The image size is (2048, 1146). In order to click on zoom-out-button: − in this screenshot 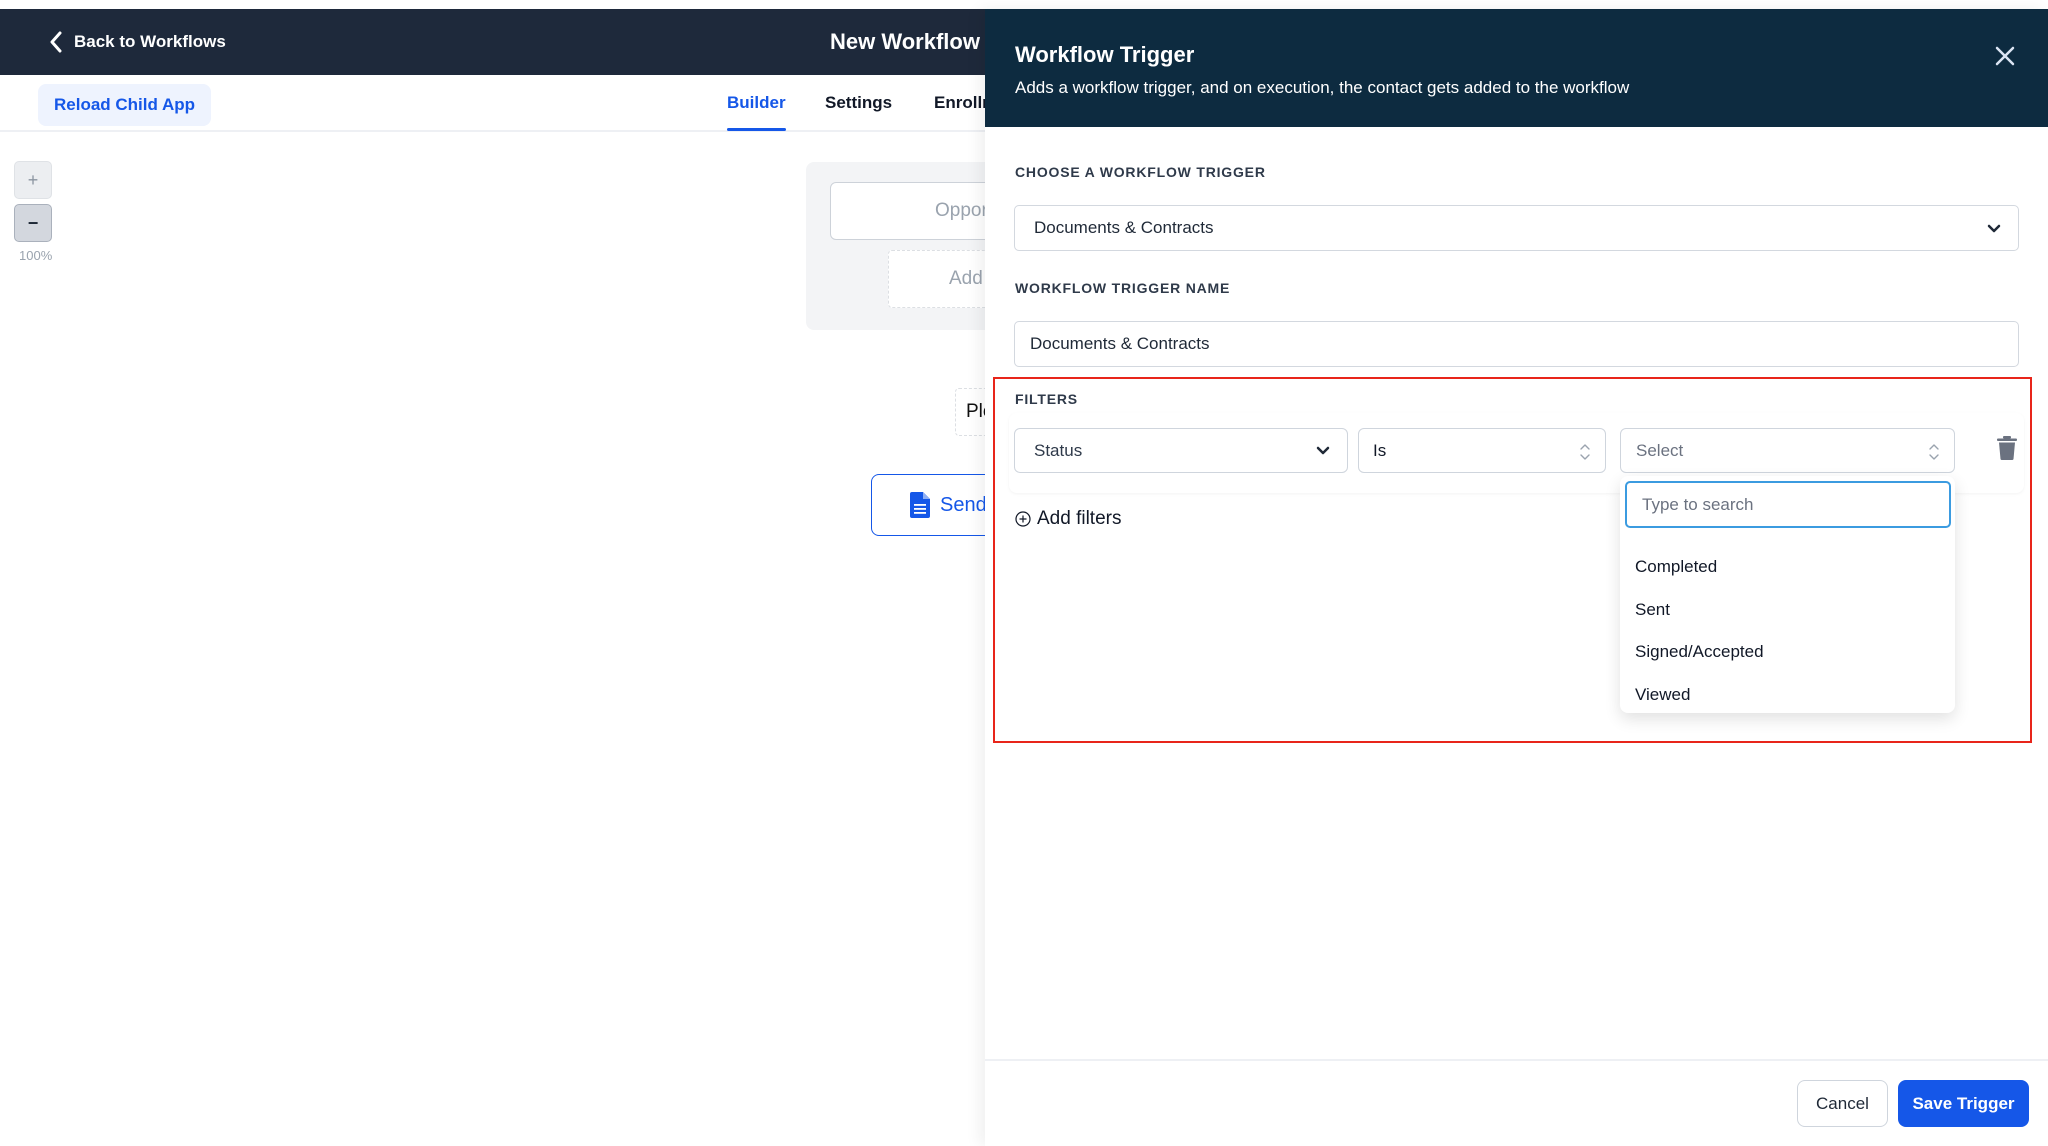, I will do `click(33, 223)`.